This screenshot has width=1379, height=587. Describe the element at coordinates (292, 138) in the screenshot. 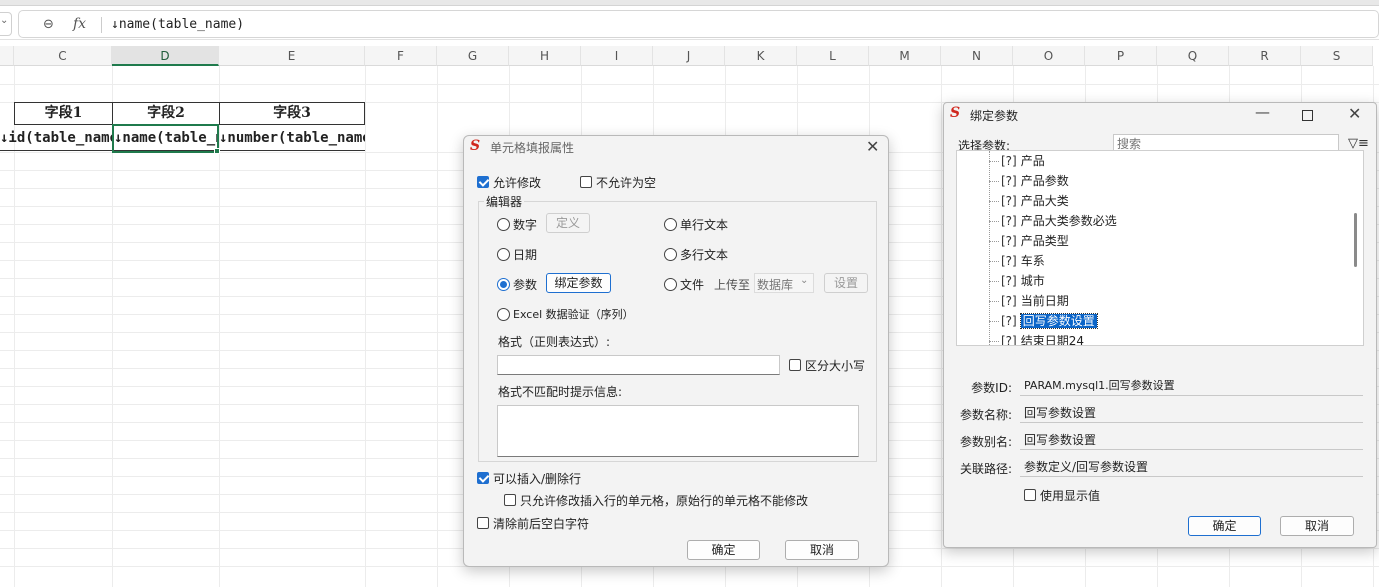

I see `data-cell-number: ↓number(table_name)` at that location.